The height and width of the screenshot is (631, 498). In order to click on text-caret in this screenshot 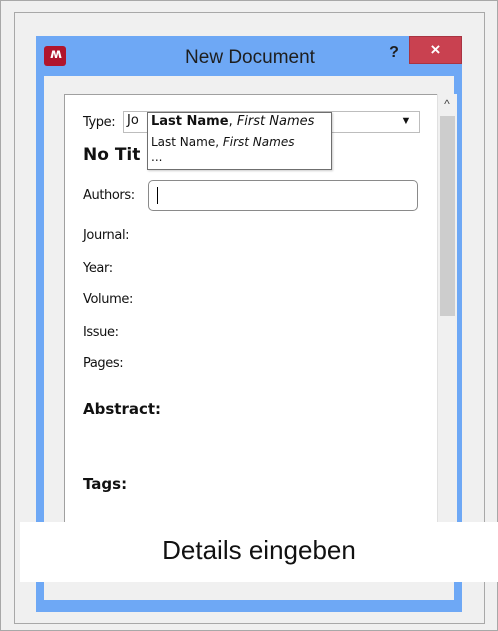, I will do `click(157, 195)`.